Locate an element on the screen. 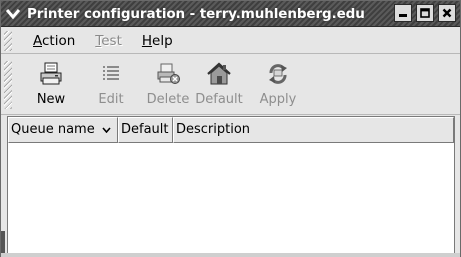  queue-list-header: Queue name Default Description is located at coordinates (231, 130).